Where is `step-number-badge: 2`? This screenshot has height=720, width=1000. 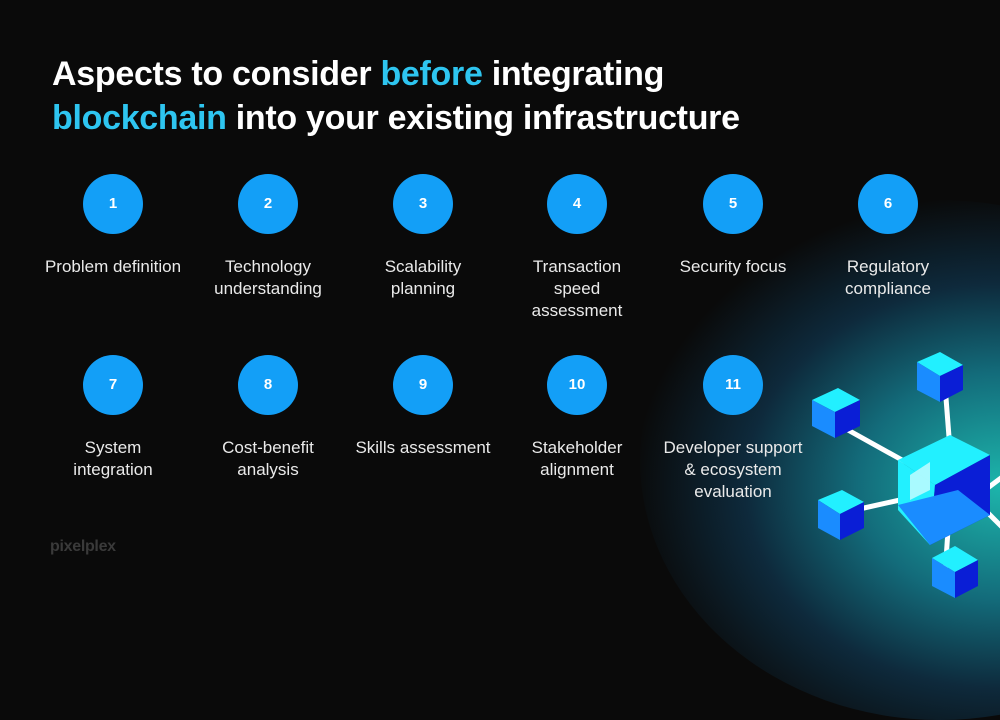
step-number-badge: 2 is located at coordinates (268, 204).